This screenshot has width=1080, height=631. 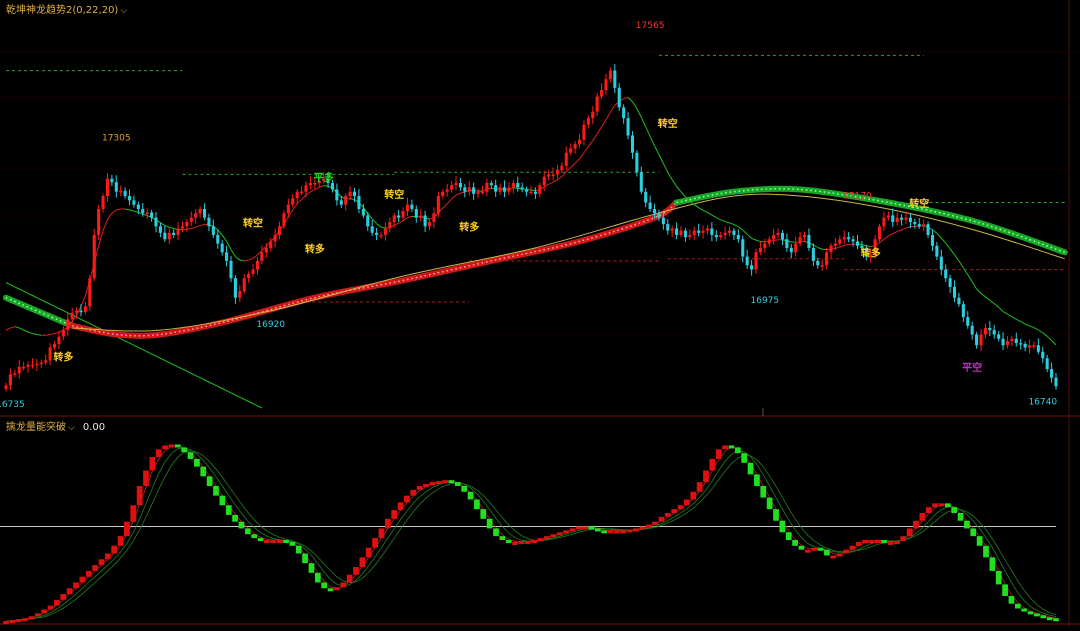 What do you see at coordinates (650, 26) in the screenshot?
I see `price-label: 17565` at bounding box center [650, 26].